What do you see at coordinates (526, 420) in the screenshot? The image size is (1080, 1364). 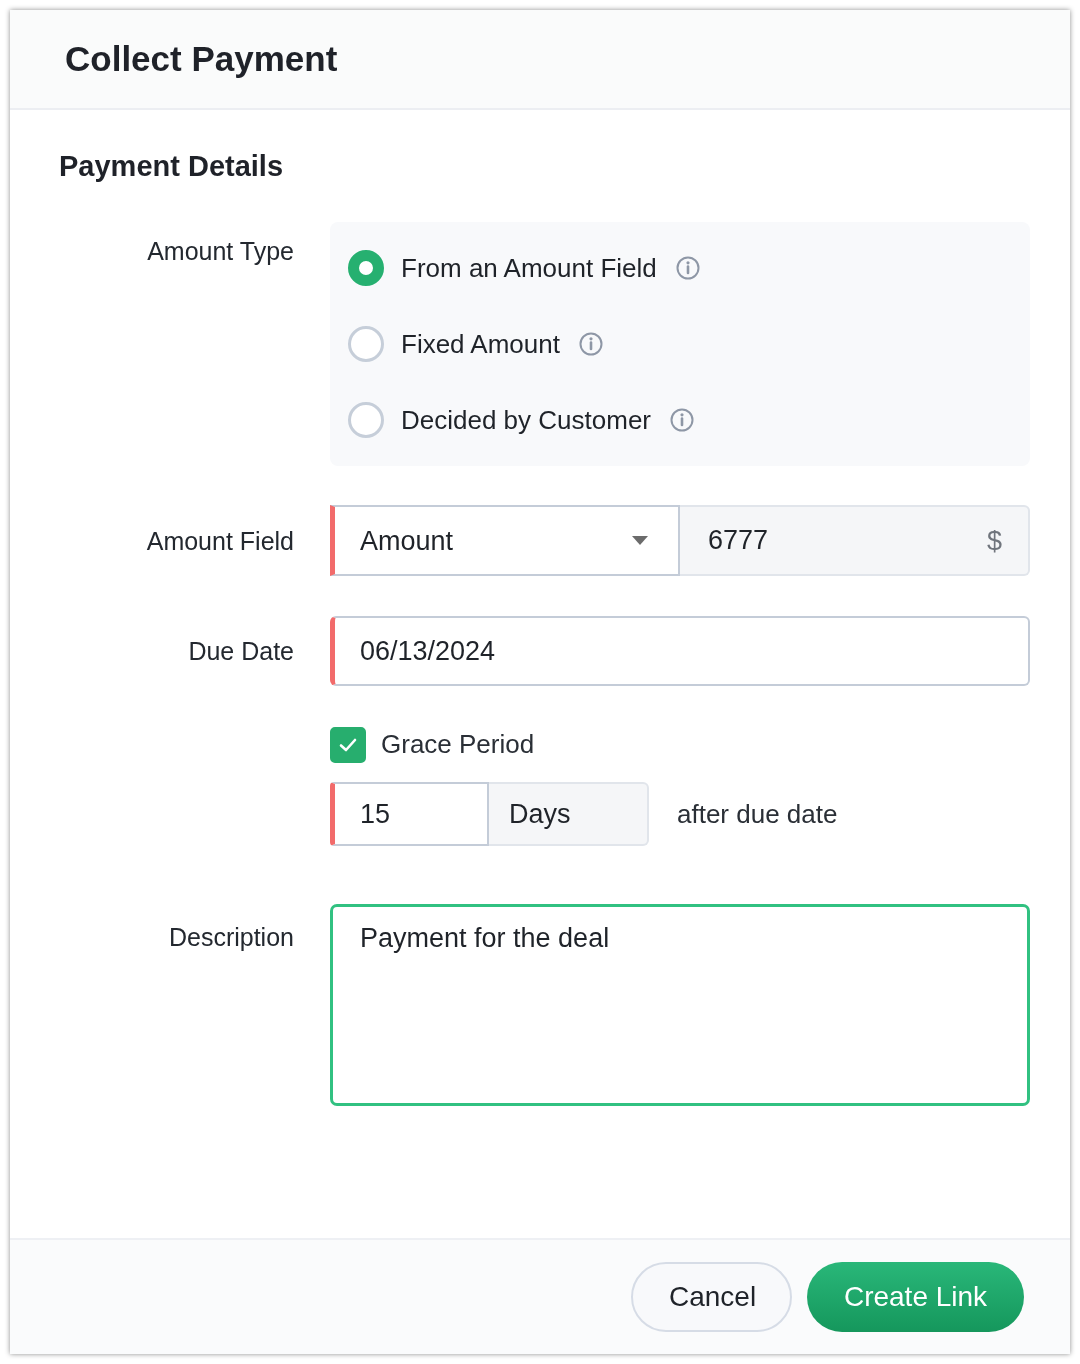 I see `option-label: Decided by Customer` at bounding box center [526, 420].